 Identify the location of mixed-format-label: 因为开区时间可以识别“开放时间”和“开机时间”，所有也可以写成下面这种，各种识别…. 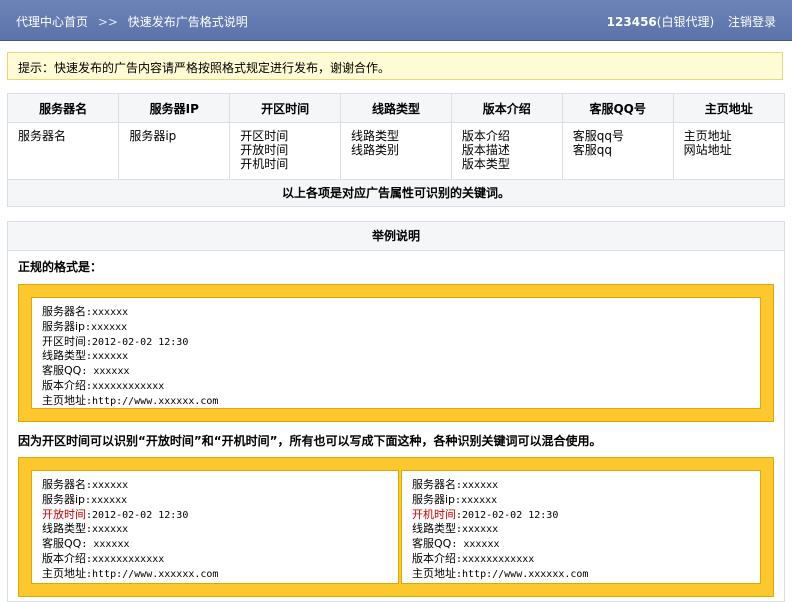
(310, 441).